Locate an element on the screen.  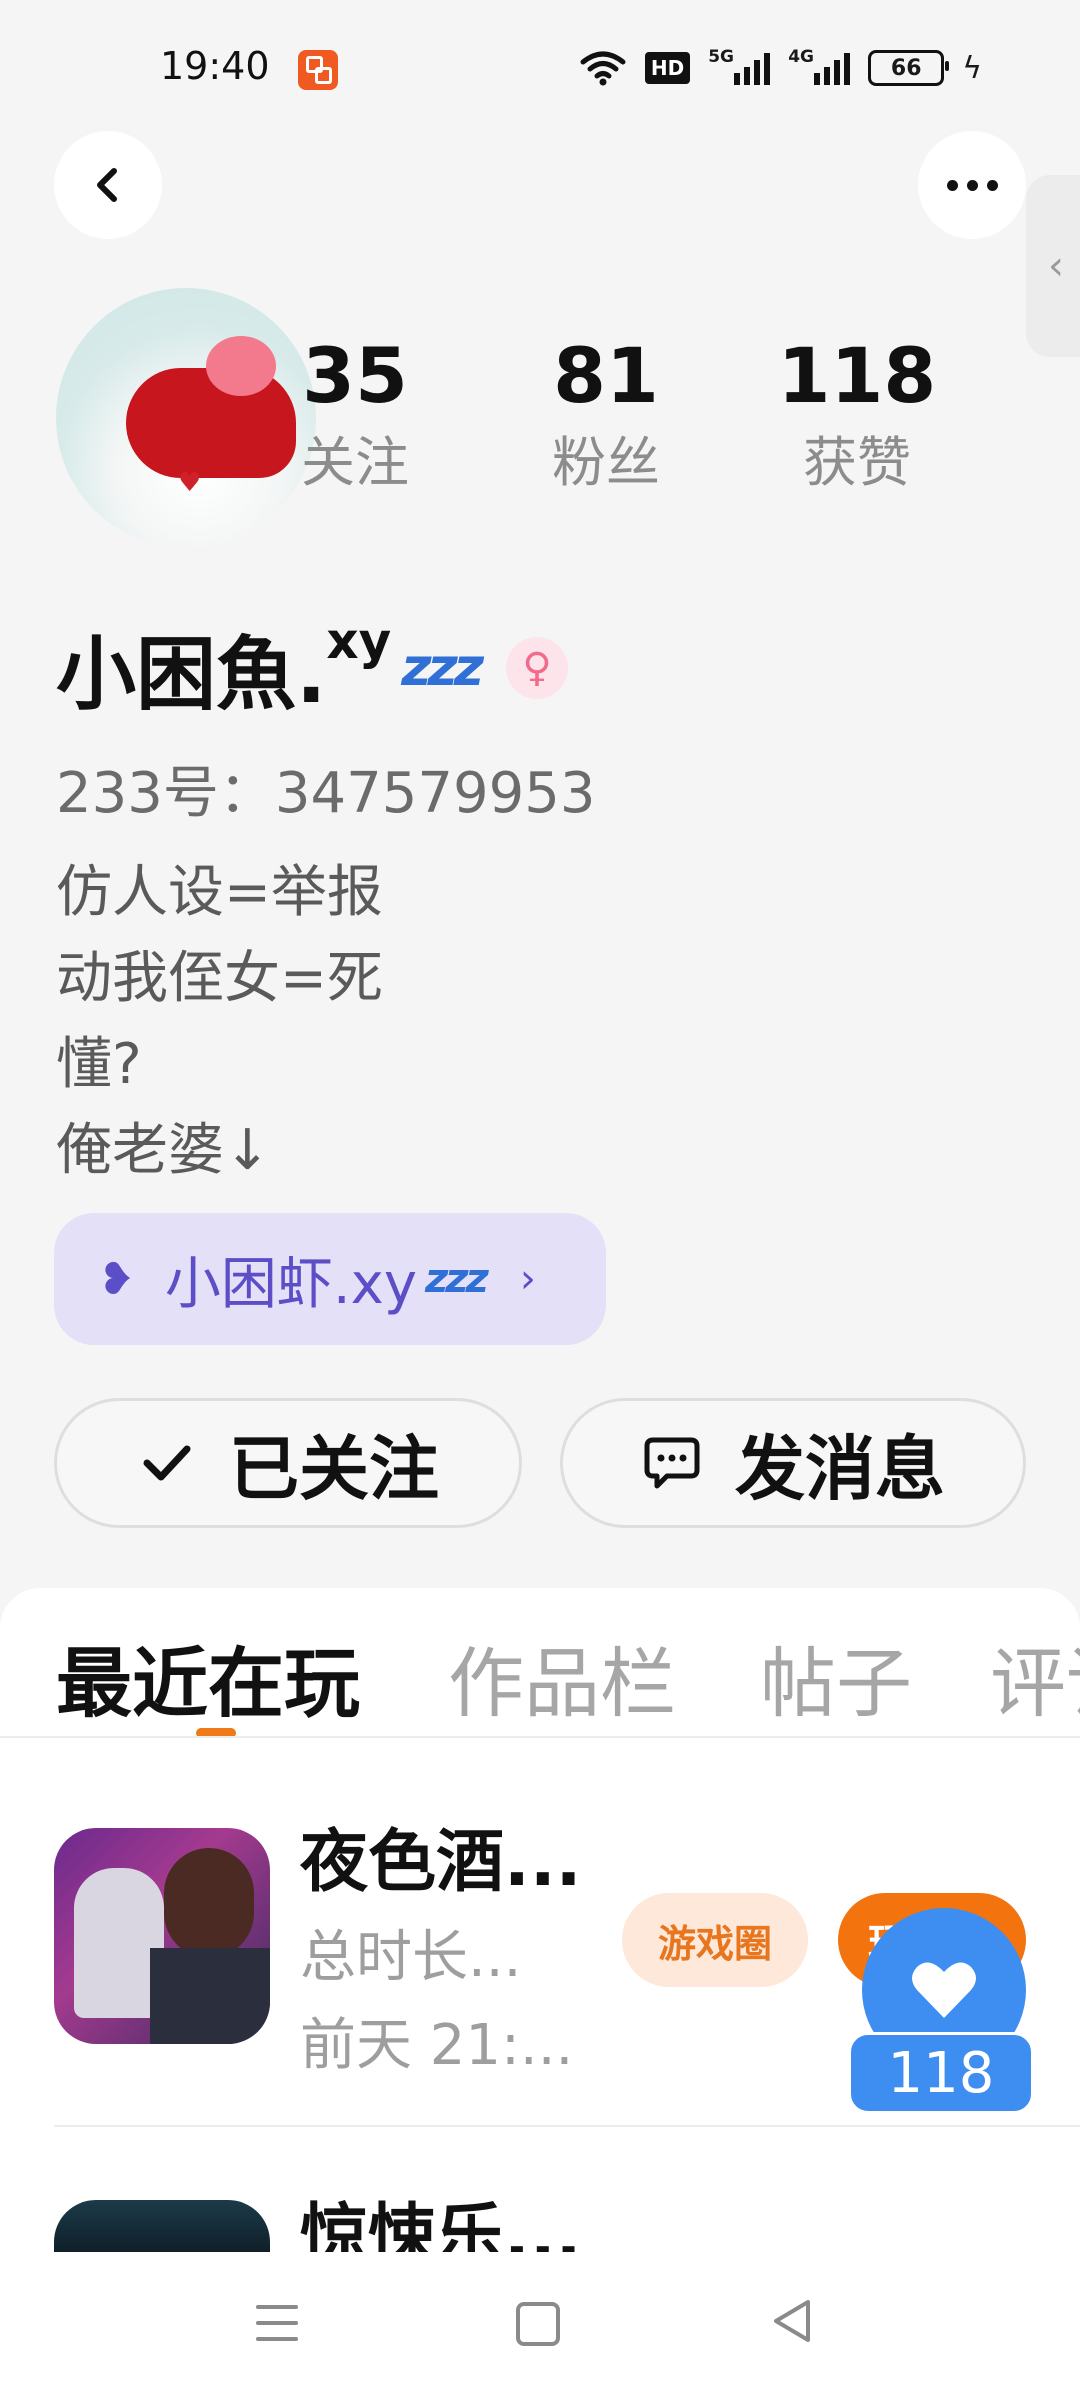
bio-line: 仿人设=举报 is located at coordinates (219, 892).